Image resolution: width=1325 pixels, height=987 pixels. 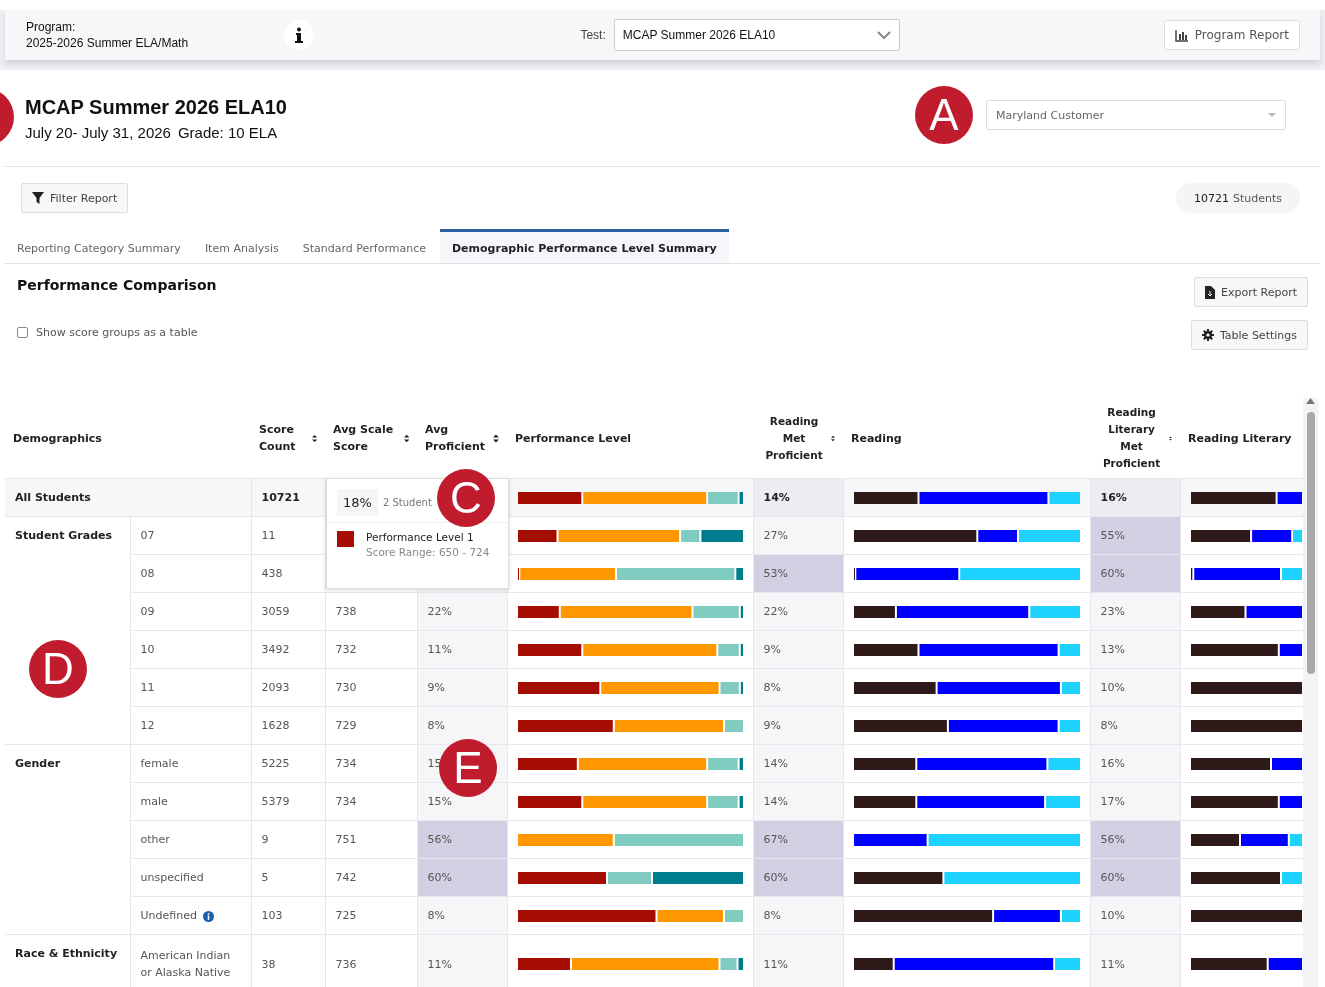 What do you see at coordinates (1237, 198) in the screenshot?
I see `student-count-badge: 10721 Students` at bounding box center [1237, 198].